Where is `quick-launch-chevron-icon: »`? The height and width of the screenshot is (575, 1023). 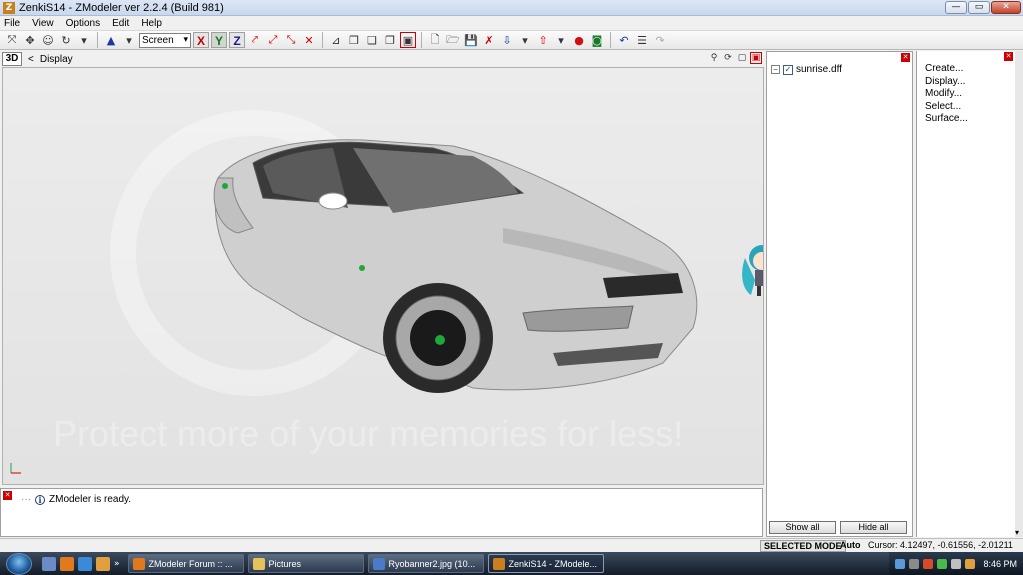
quick-launch-chevron-icon: » is located at coordinates (117, 564).